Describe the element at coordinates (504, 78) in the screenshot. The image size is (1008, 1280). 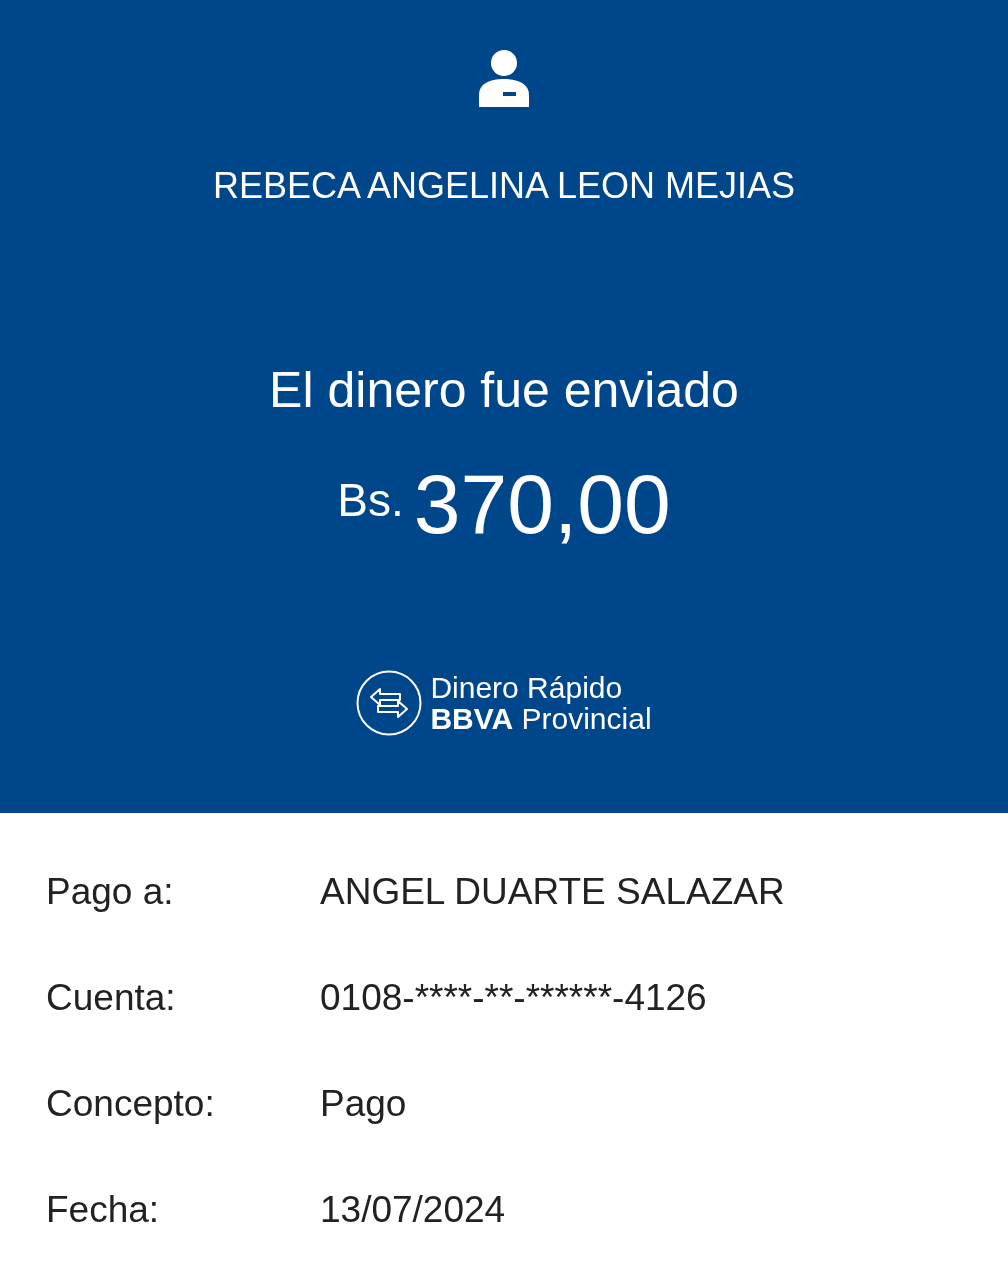
I see `person-icon` at that location.